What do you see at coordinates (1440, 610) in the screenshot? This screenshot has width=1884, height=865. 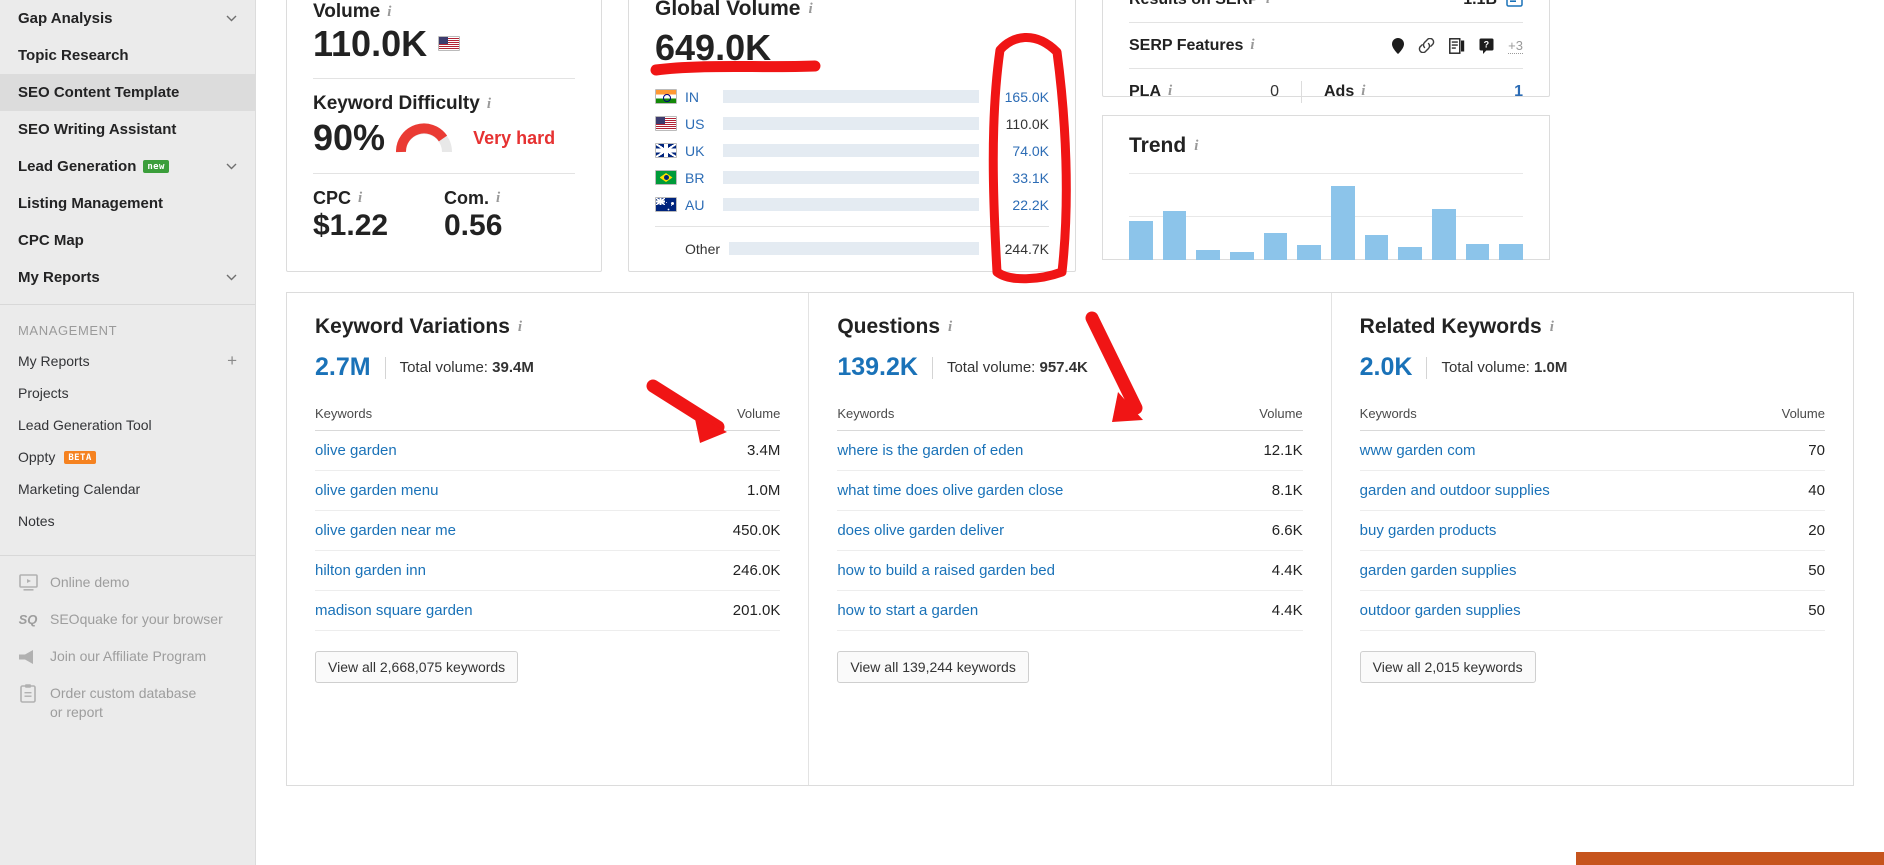 I see `keyword-link: outdoor garden supplies` at bounding box center [1440, 610].